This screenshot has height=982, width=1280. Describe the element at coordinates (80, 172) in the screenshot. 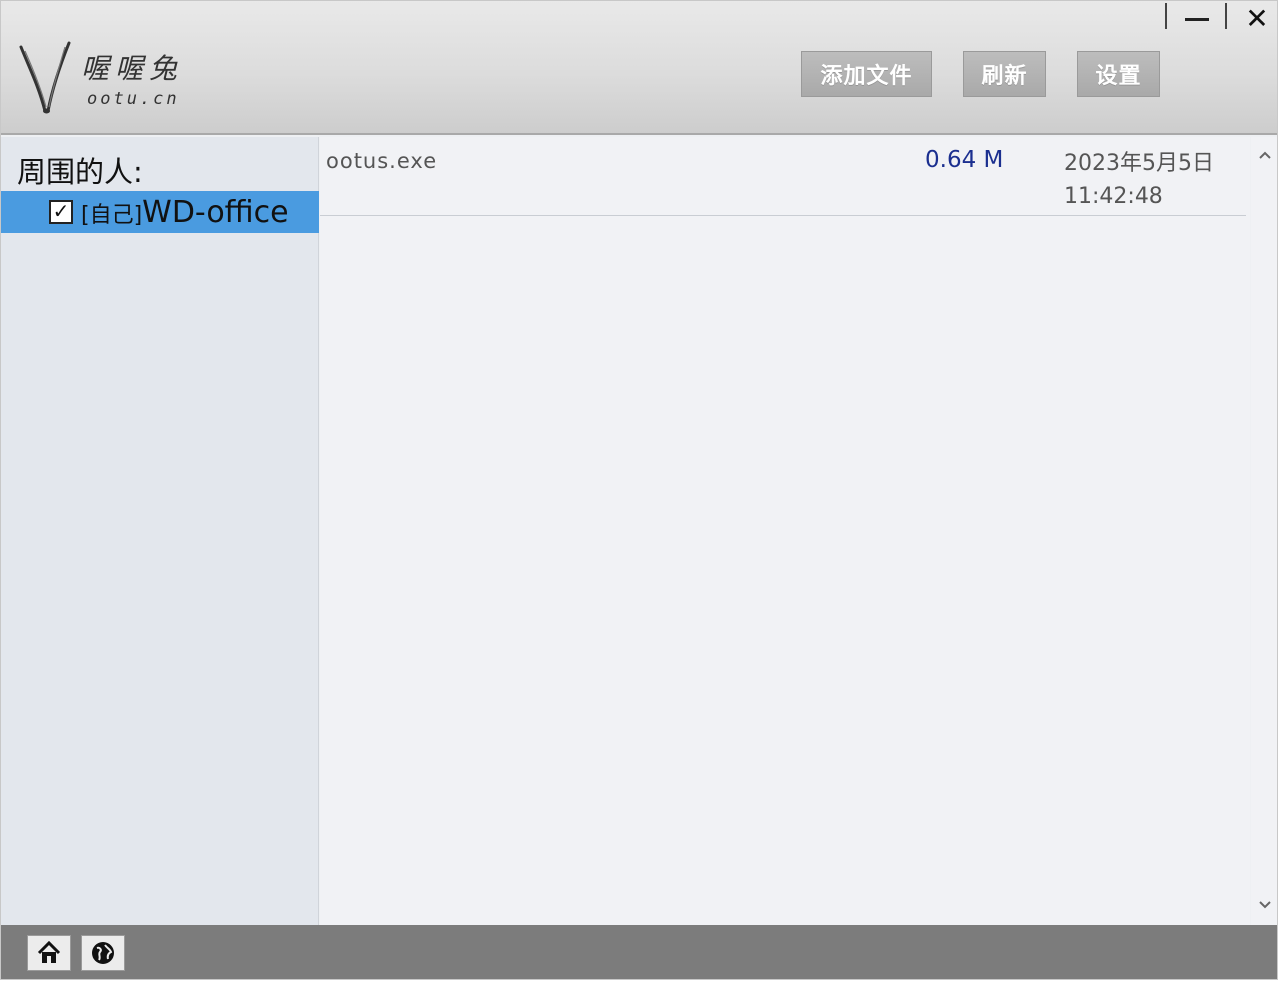

I see `nearby-people-title: 周围的人:` at that location.